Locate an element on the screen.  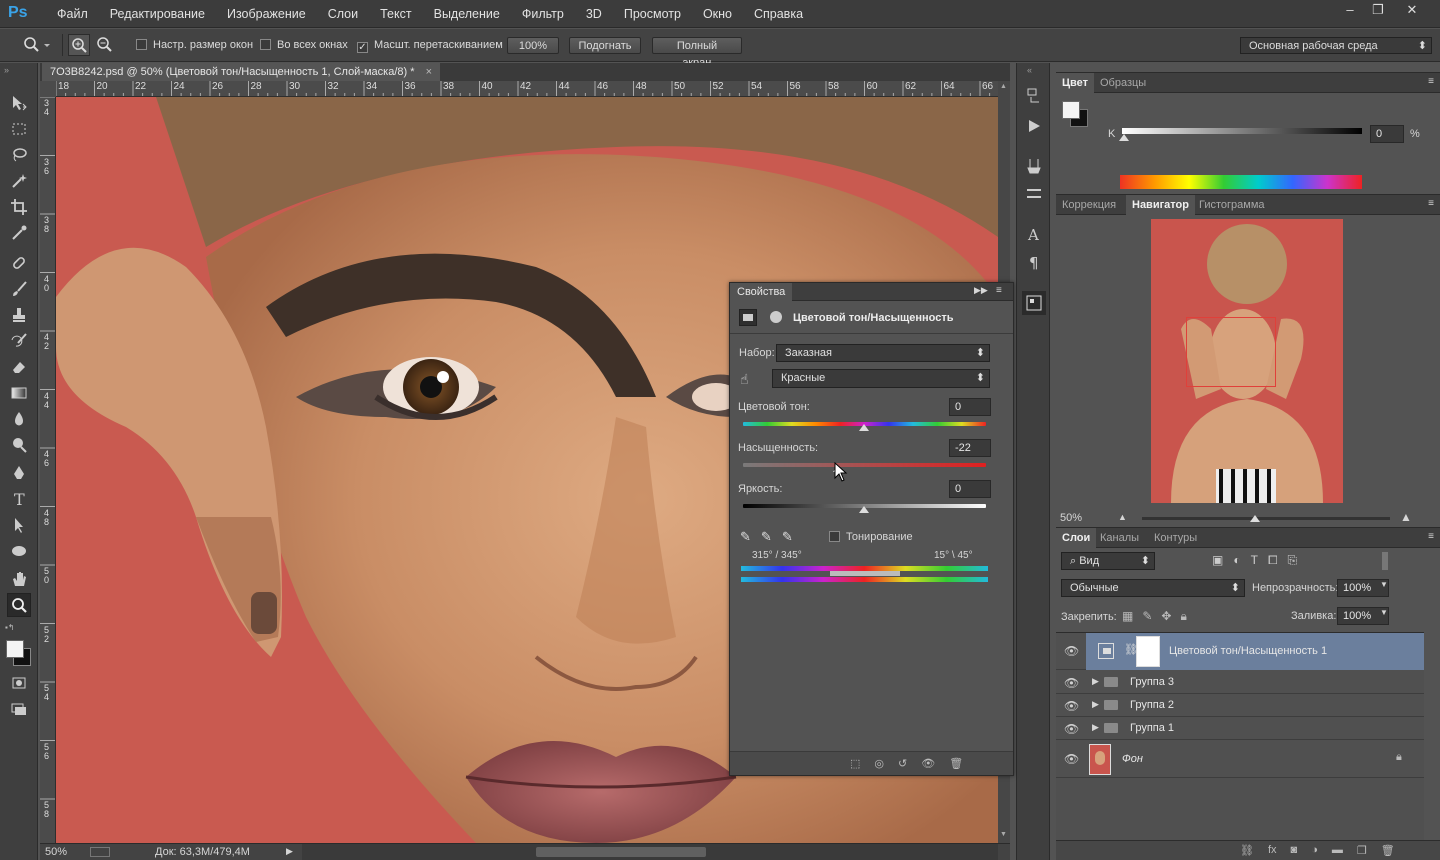
eraser-tool-icon is located at coordinates (19, 367).